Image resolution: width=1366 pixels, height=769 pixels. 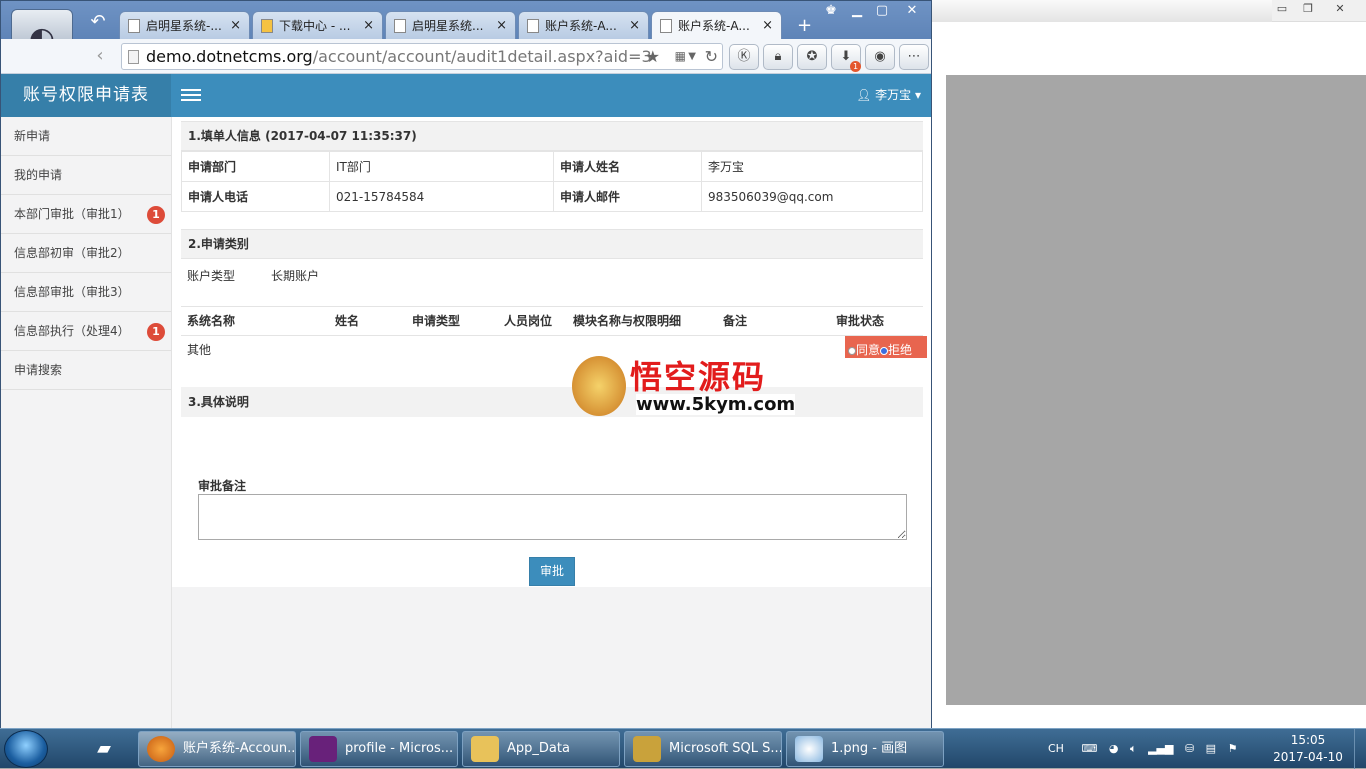 I want to click on sidebar-item-it-approval: 信息部审批（审批3）, so click(x=86, y=292).